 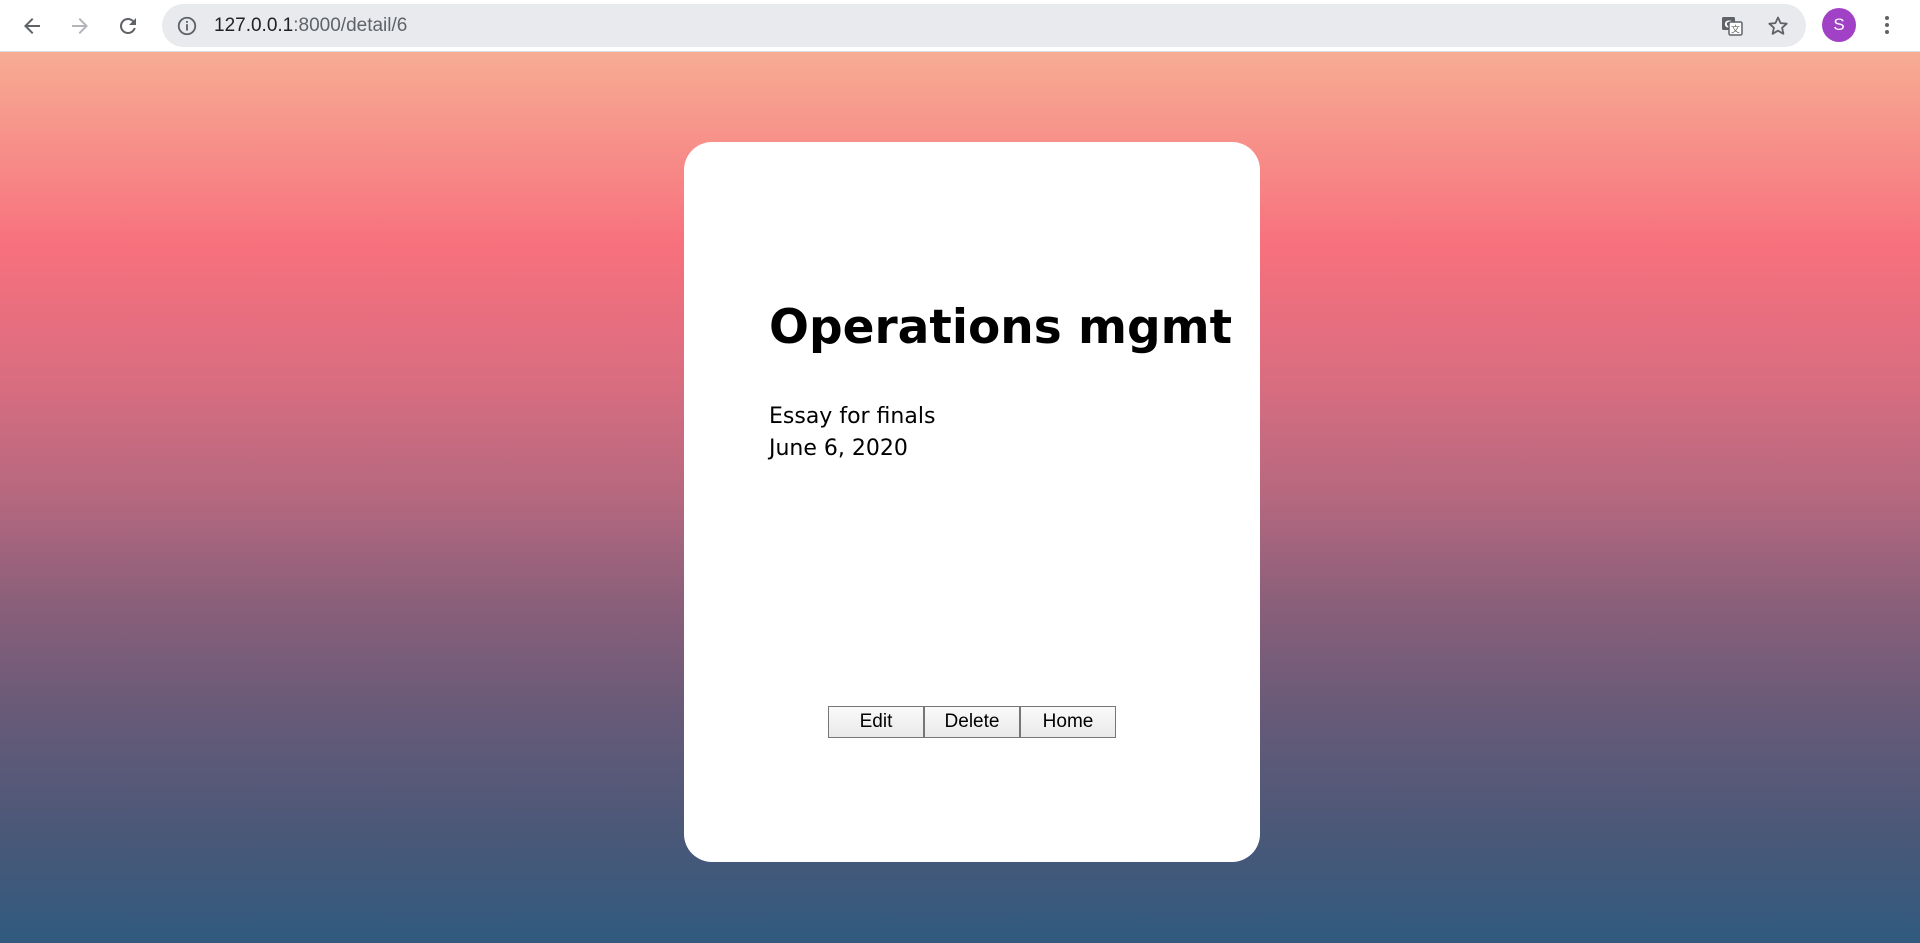 I want to click on info-icon, so click(x=187, y=26).